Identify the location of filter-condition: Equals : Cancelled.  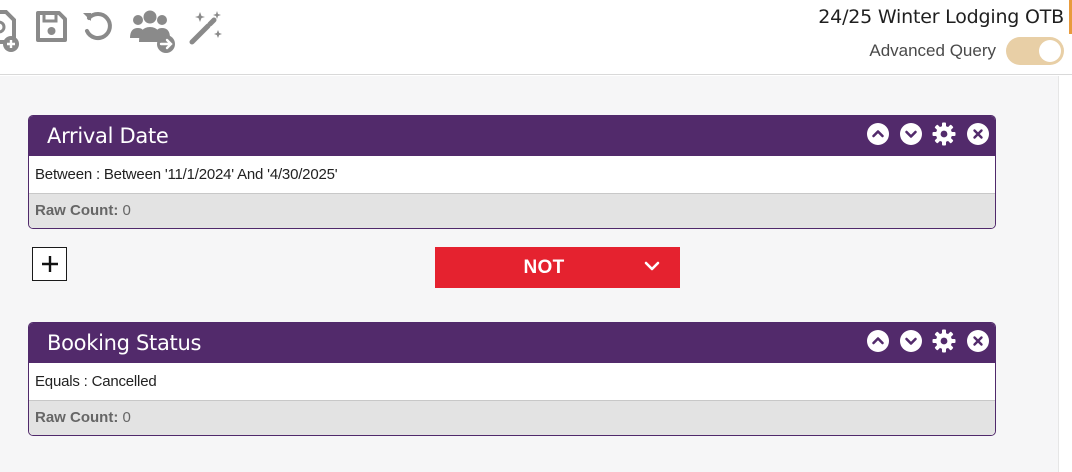
(512, 382).